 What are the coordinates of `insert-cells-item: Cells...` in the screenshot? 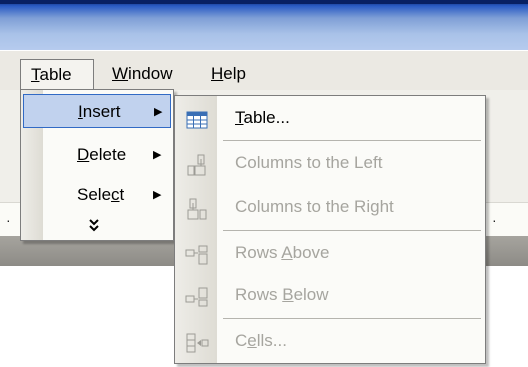 It's located at (330, 341).